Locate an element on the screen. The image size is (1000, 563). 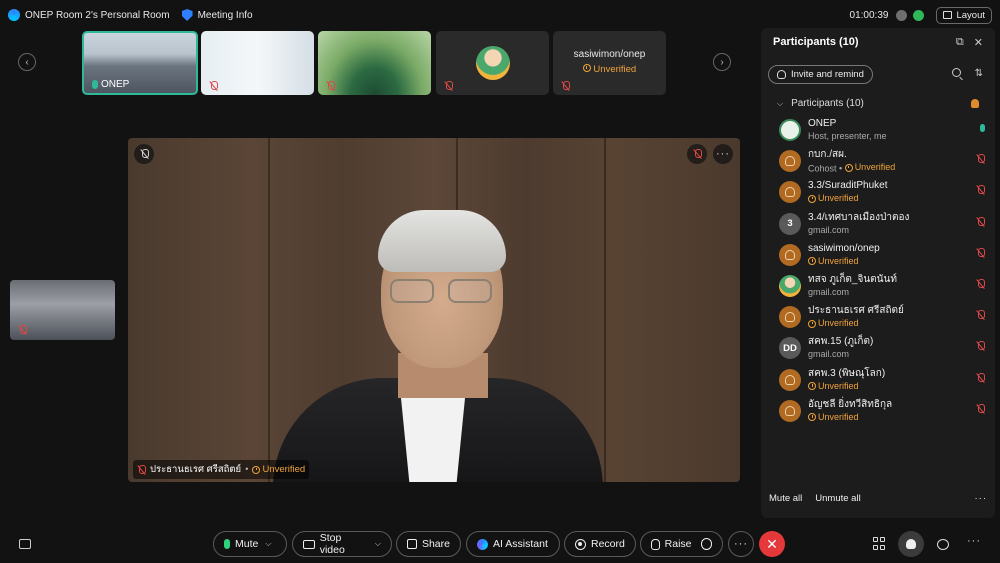
layout-label: Layout is located at coordinates (970, 15).